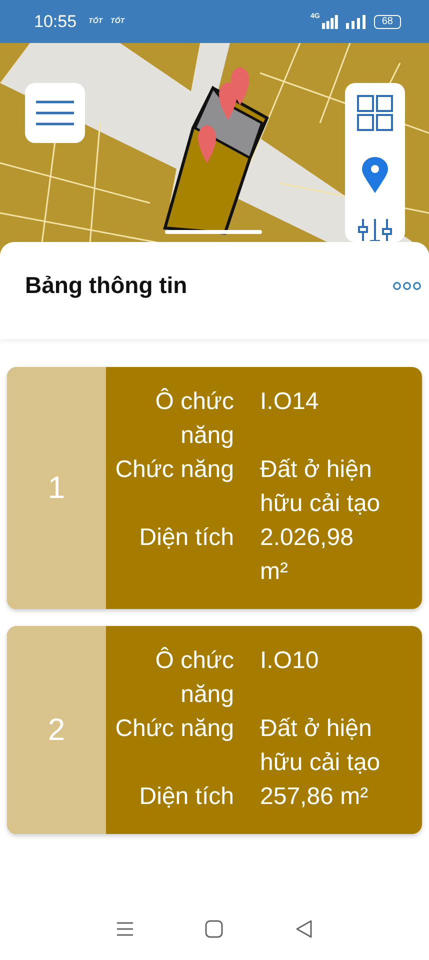 Image resolution: width=429 pixels, height=960 pixels. I want to click on battery-indicator: 68, so click(387, 21).